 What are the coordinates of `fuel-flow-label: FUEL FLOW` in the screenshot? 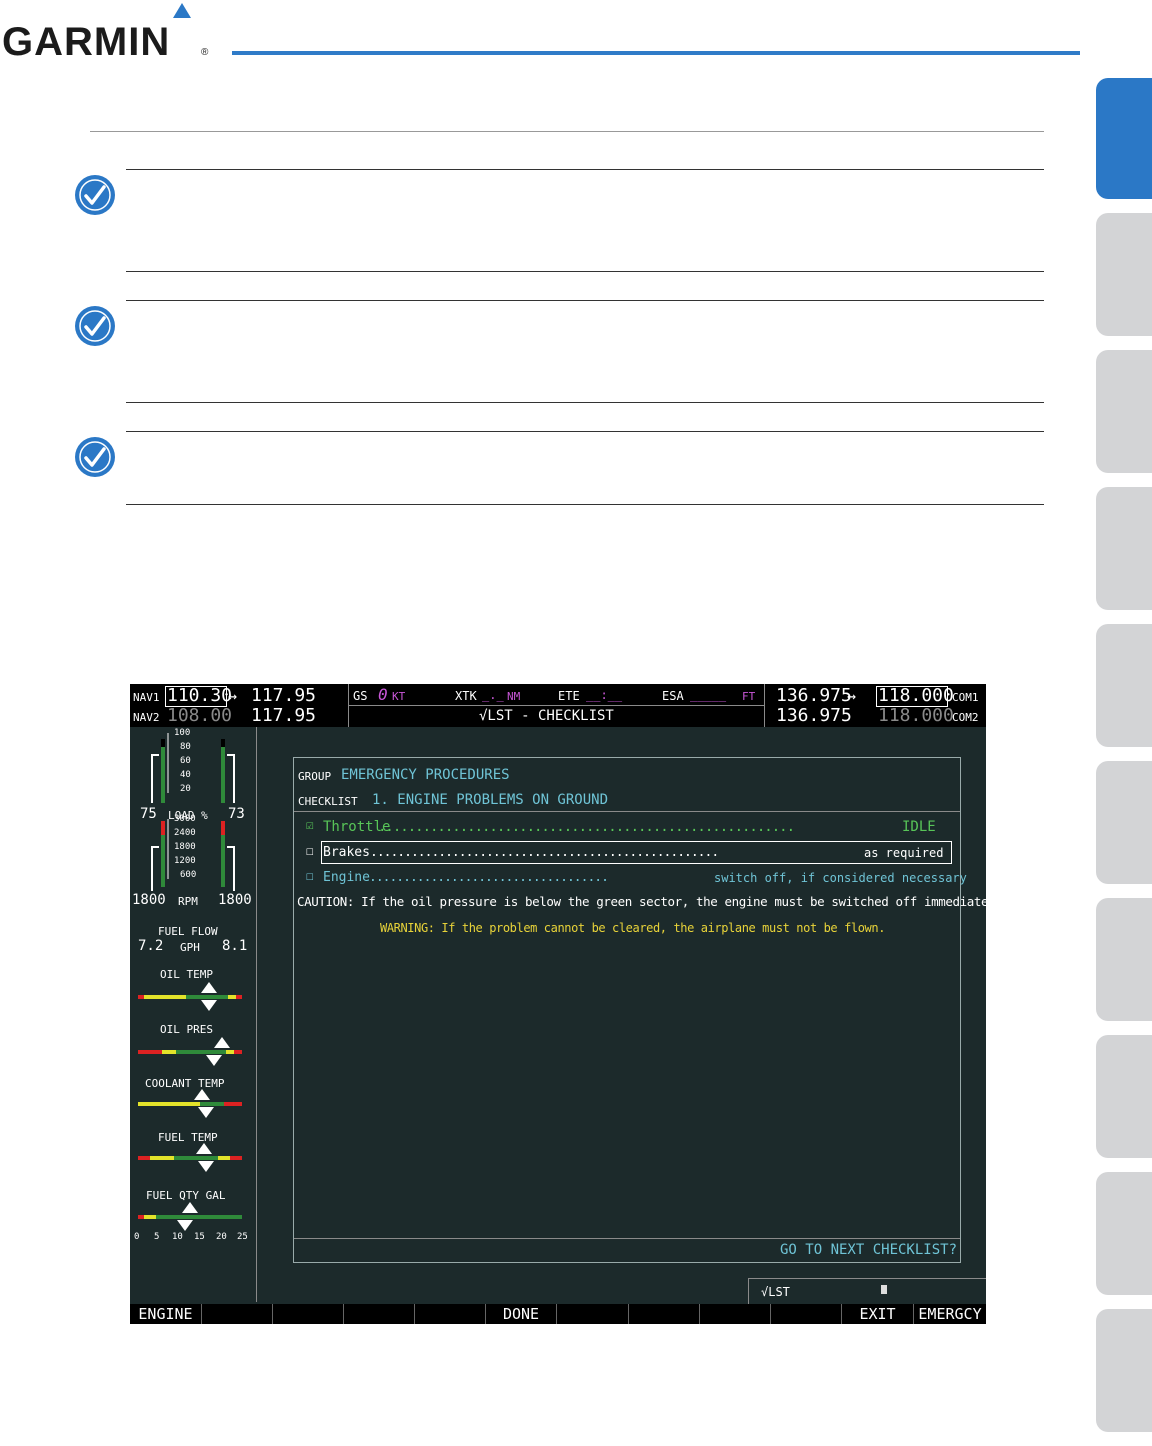 It's located at (188, 931).